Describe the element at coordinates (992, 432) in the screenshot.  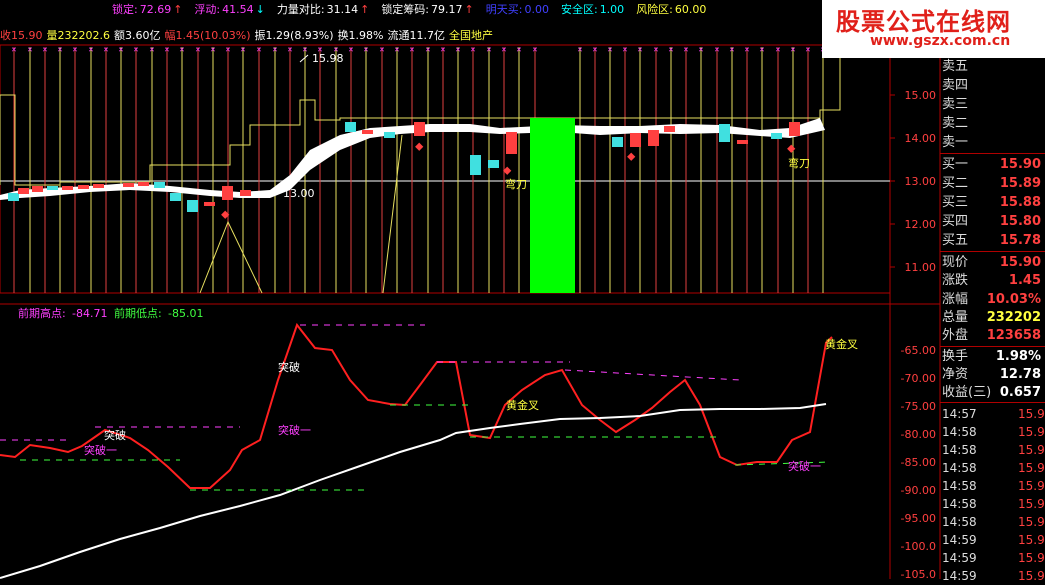
I see `tick-row: 14:58 15.9` at that location.